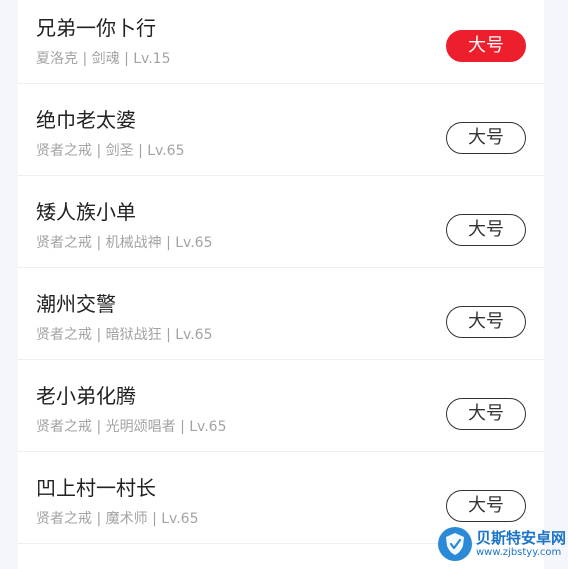 This screenshot has height=569, width=568. Describe the element at coordinates (281, 130) in the screenshot. I see `list-item: 绝巾老太婆 贤者之戒 | 剑圣 | Lv.65 大号` at that location.